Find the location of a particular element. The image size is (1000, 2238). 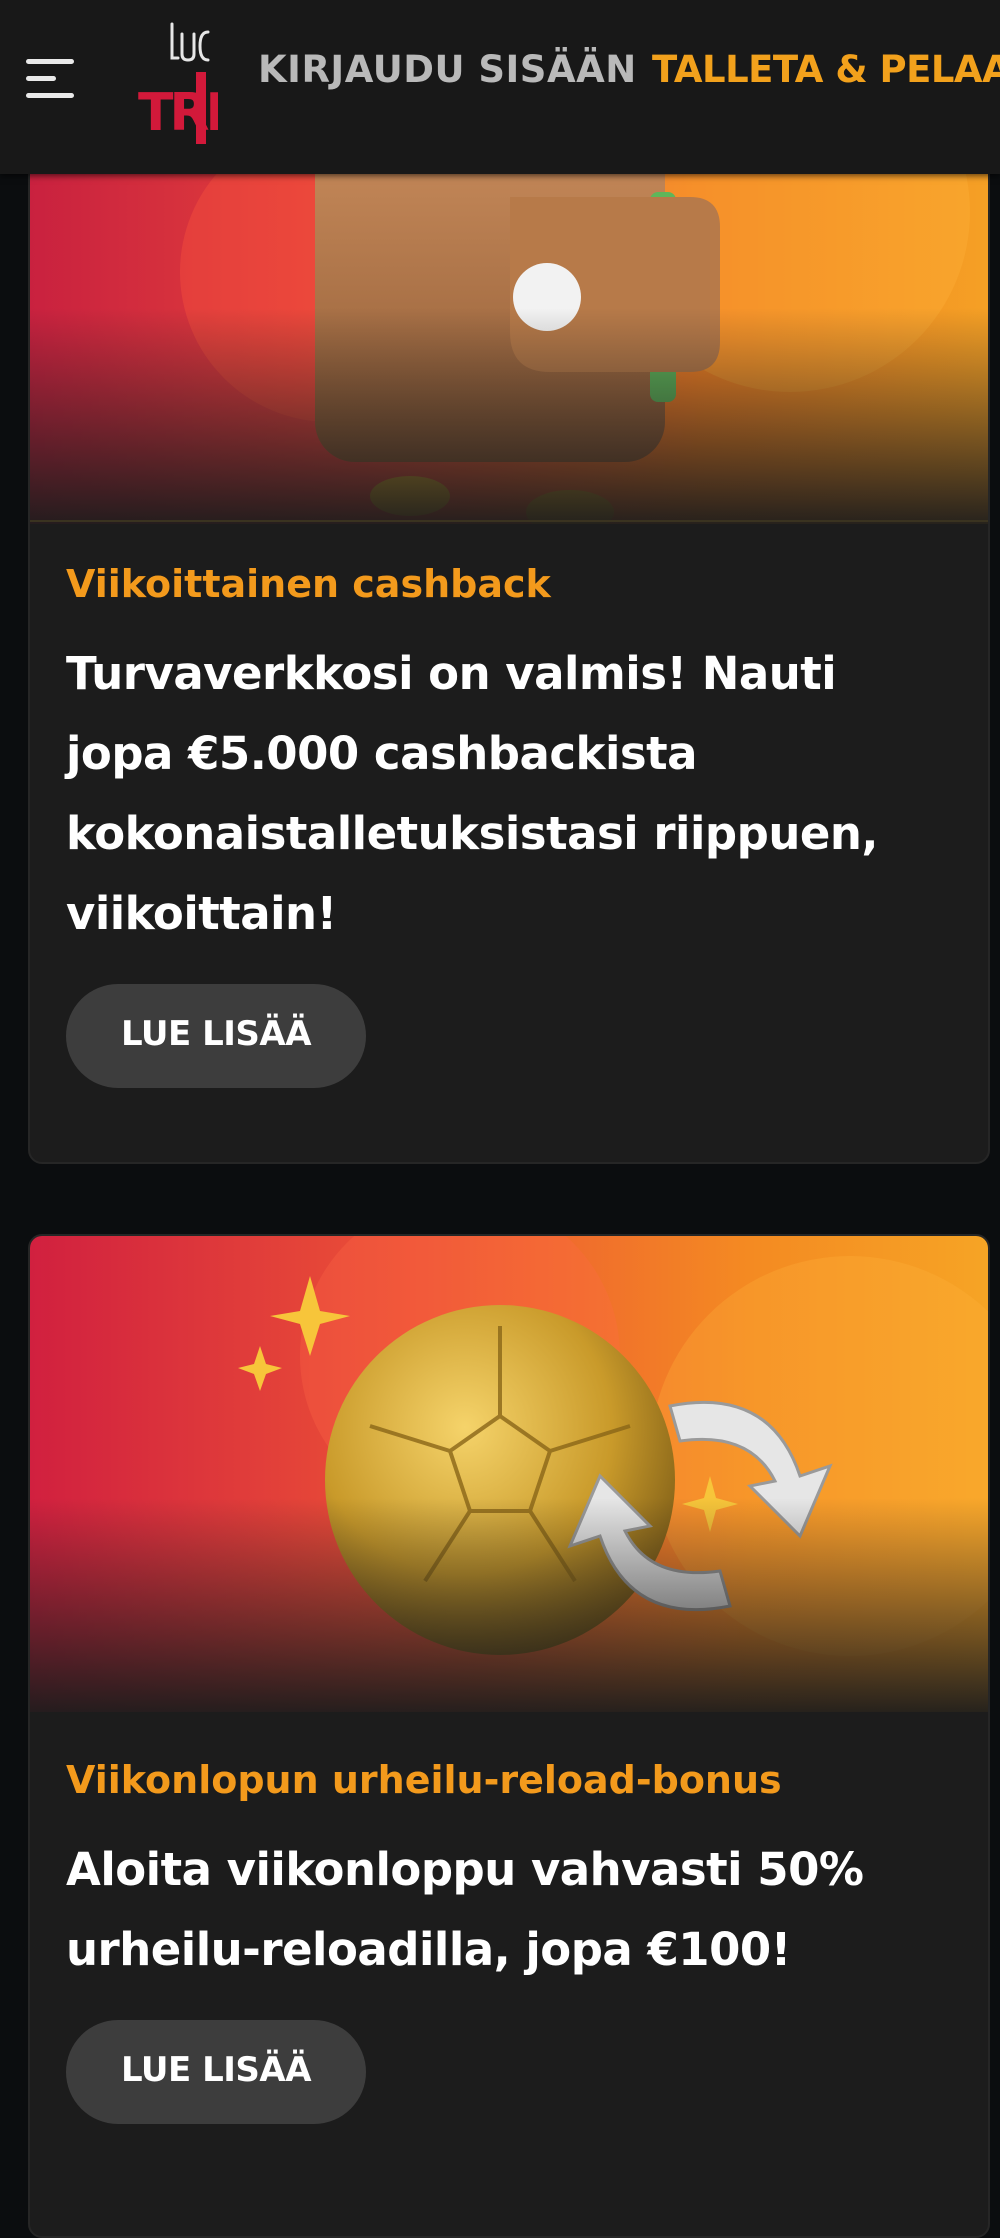

login-link: KIRJAUDU SISÄÄN is located at coordinates (447, 69).